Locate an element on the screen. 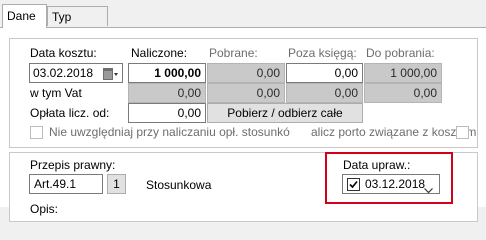 The width and height of the screenshot is (486, 240). pobrane-label: Pobrane: is located at coordinates (233, 53).